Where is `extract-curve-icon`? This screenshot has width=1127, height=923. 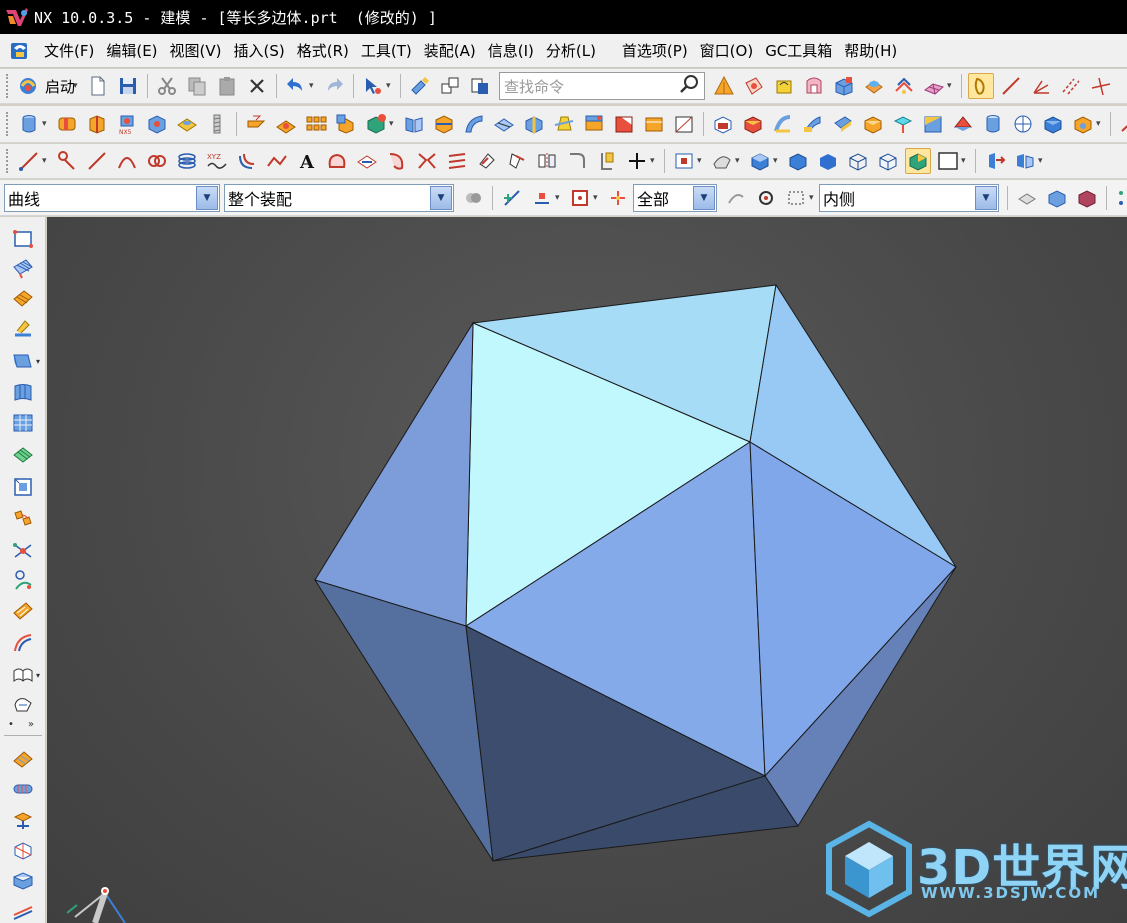 extract-curve-icon is located at coordinates (427, 161).